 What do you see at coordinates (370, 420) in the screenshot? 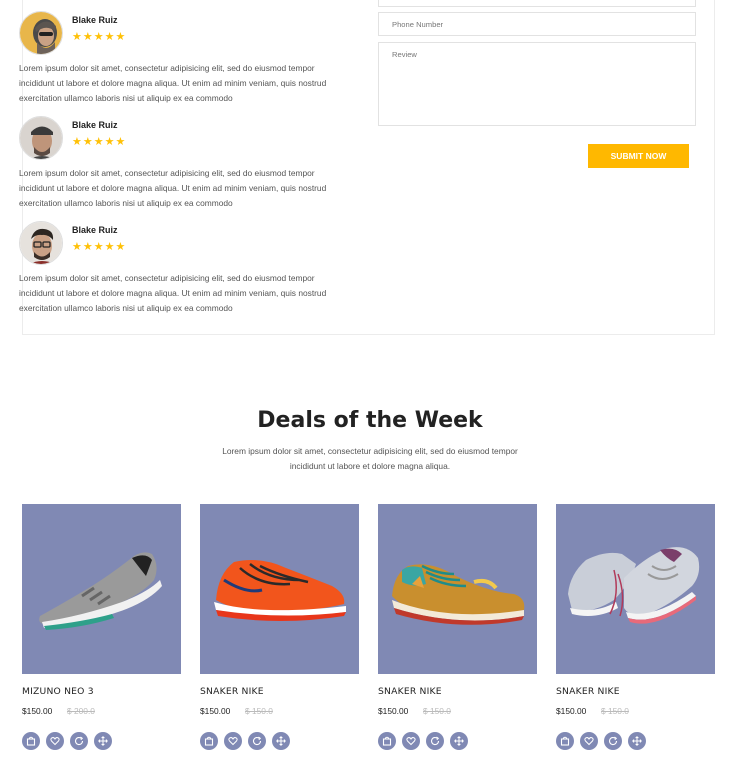
I see `section-title: Deals of the Week` at bounding box center [370, 420].